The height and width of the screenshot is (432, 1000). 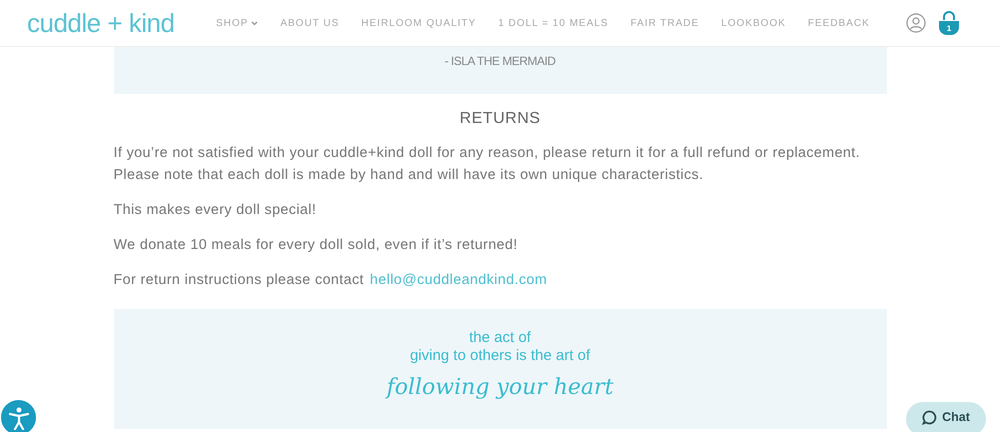 I want to click on paragraph: For return instructions please contact hello@cuddleandkind.com, so click(x=331, y=280).